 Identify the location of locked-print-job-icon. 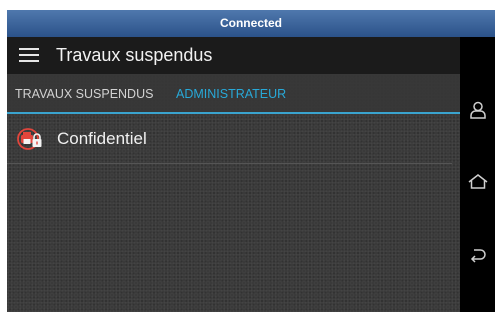
(30, 139).